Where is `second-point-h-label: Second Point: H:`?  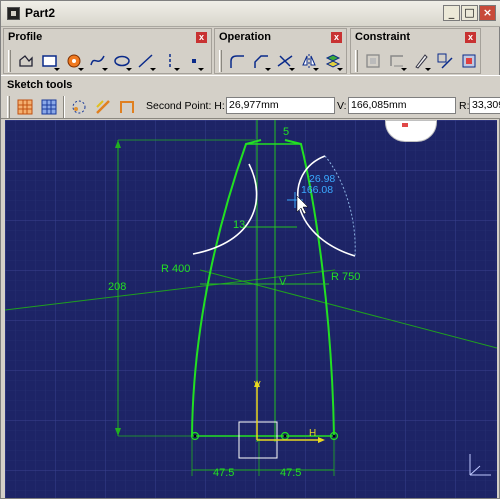
second-point-h-label: Second Point: H: is located at coordinates (185, 106).